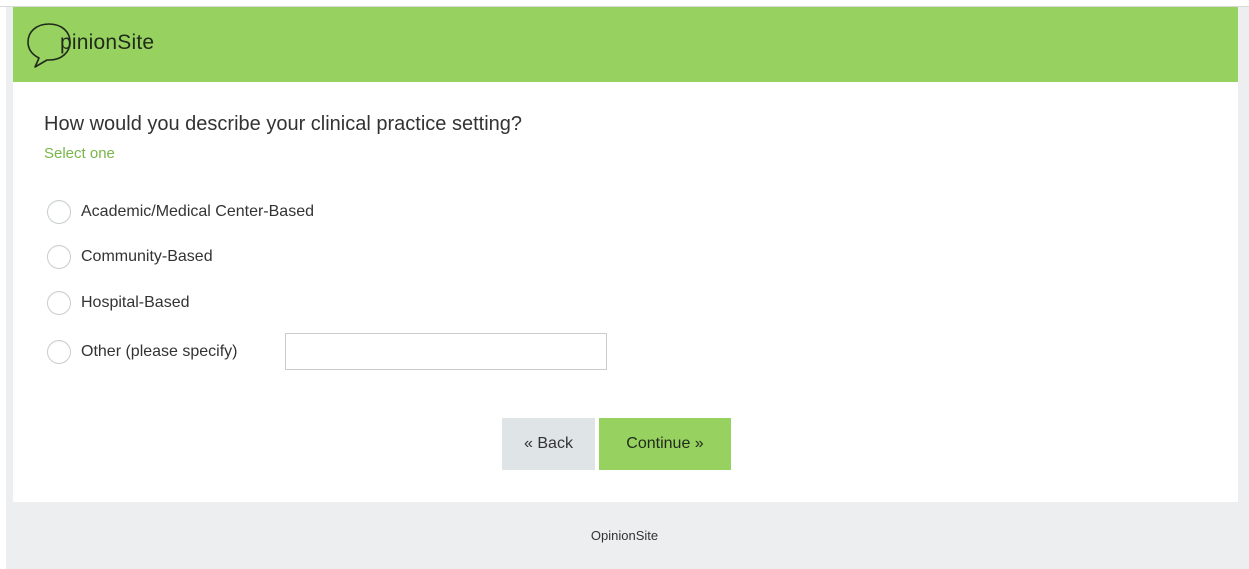 Image resolution: width=1249 pixels, height=569 pixels. What do you see at coordinates (624, 3) in the screenshot?
I see `window-top-edge` at bounding box center [624, 3].